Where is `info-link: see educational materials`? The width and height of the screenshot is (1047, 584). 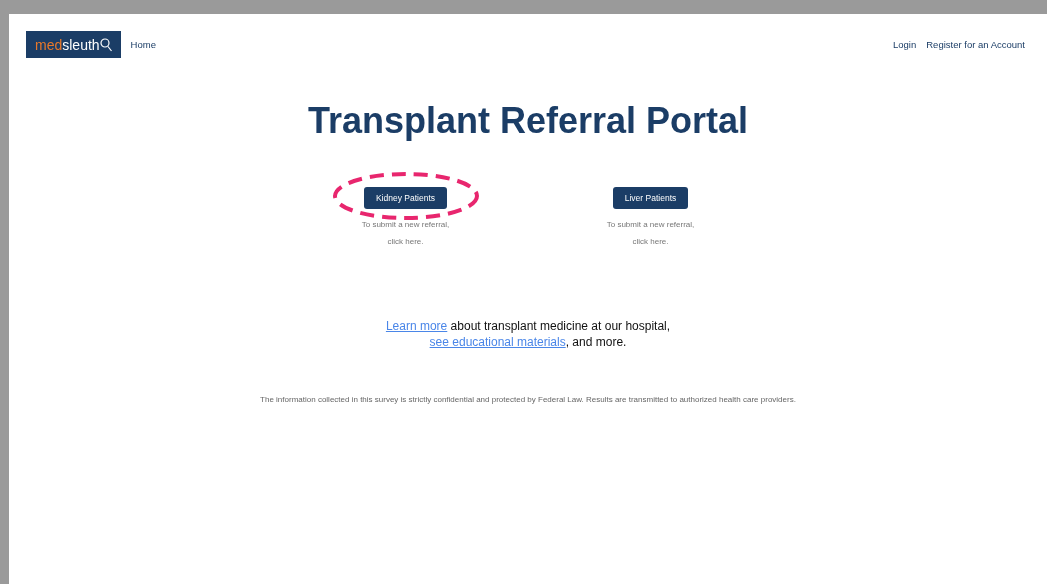
info-link: see educational materials is located at coordinates (497, 342).